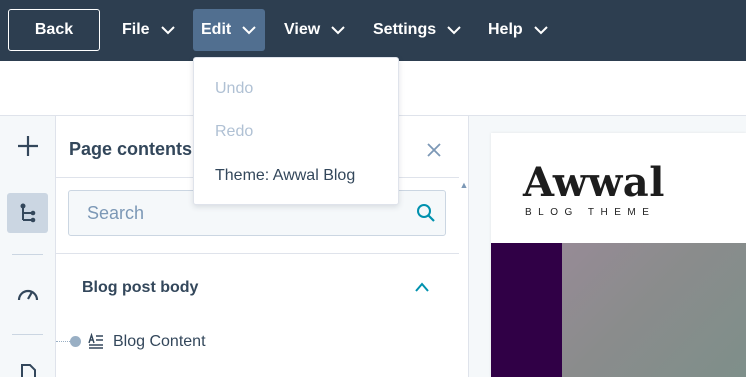 This screenshot has height=377, width=746. Describe the element at coordinates (75, 341) in the screenshot. I see `drag-handle` at that location.